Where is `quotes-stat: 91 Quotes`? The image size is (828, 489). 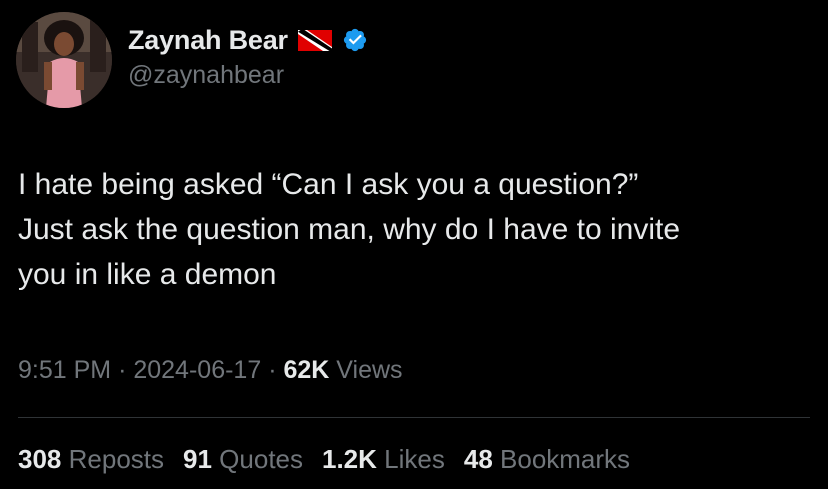 quotes-stat: 91 Quotes is located at coordinates (243, 459).